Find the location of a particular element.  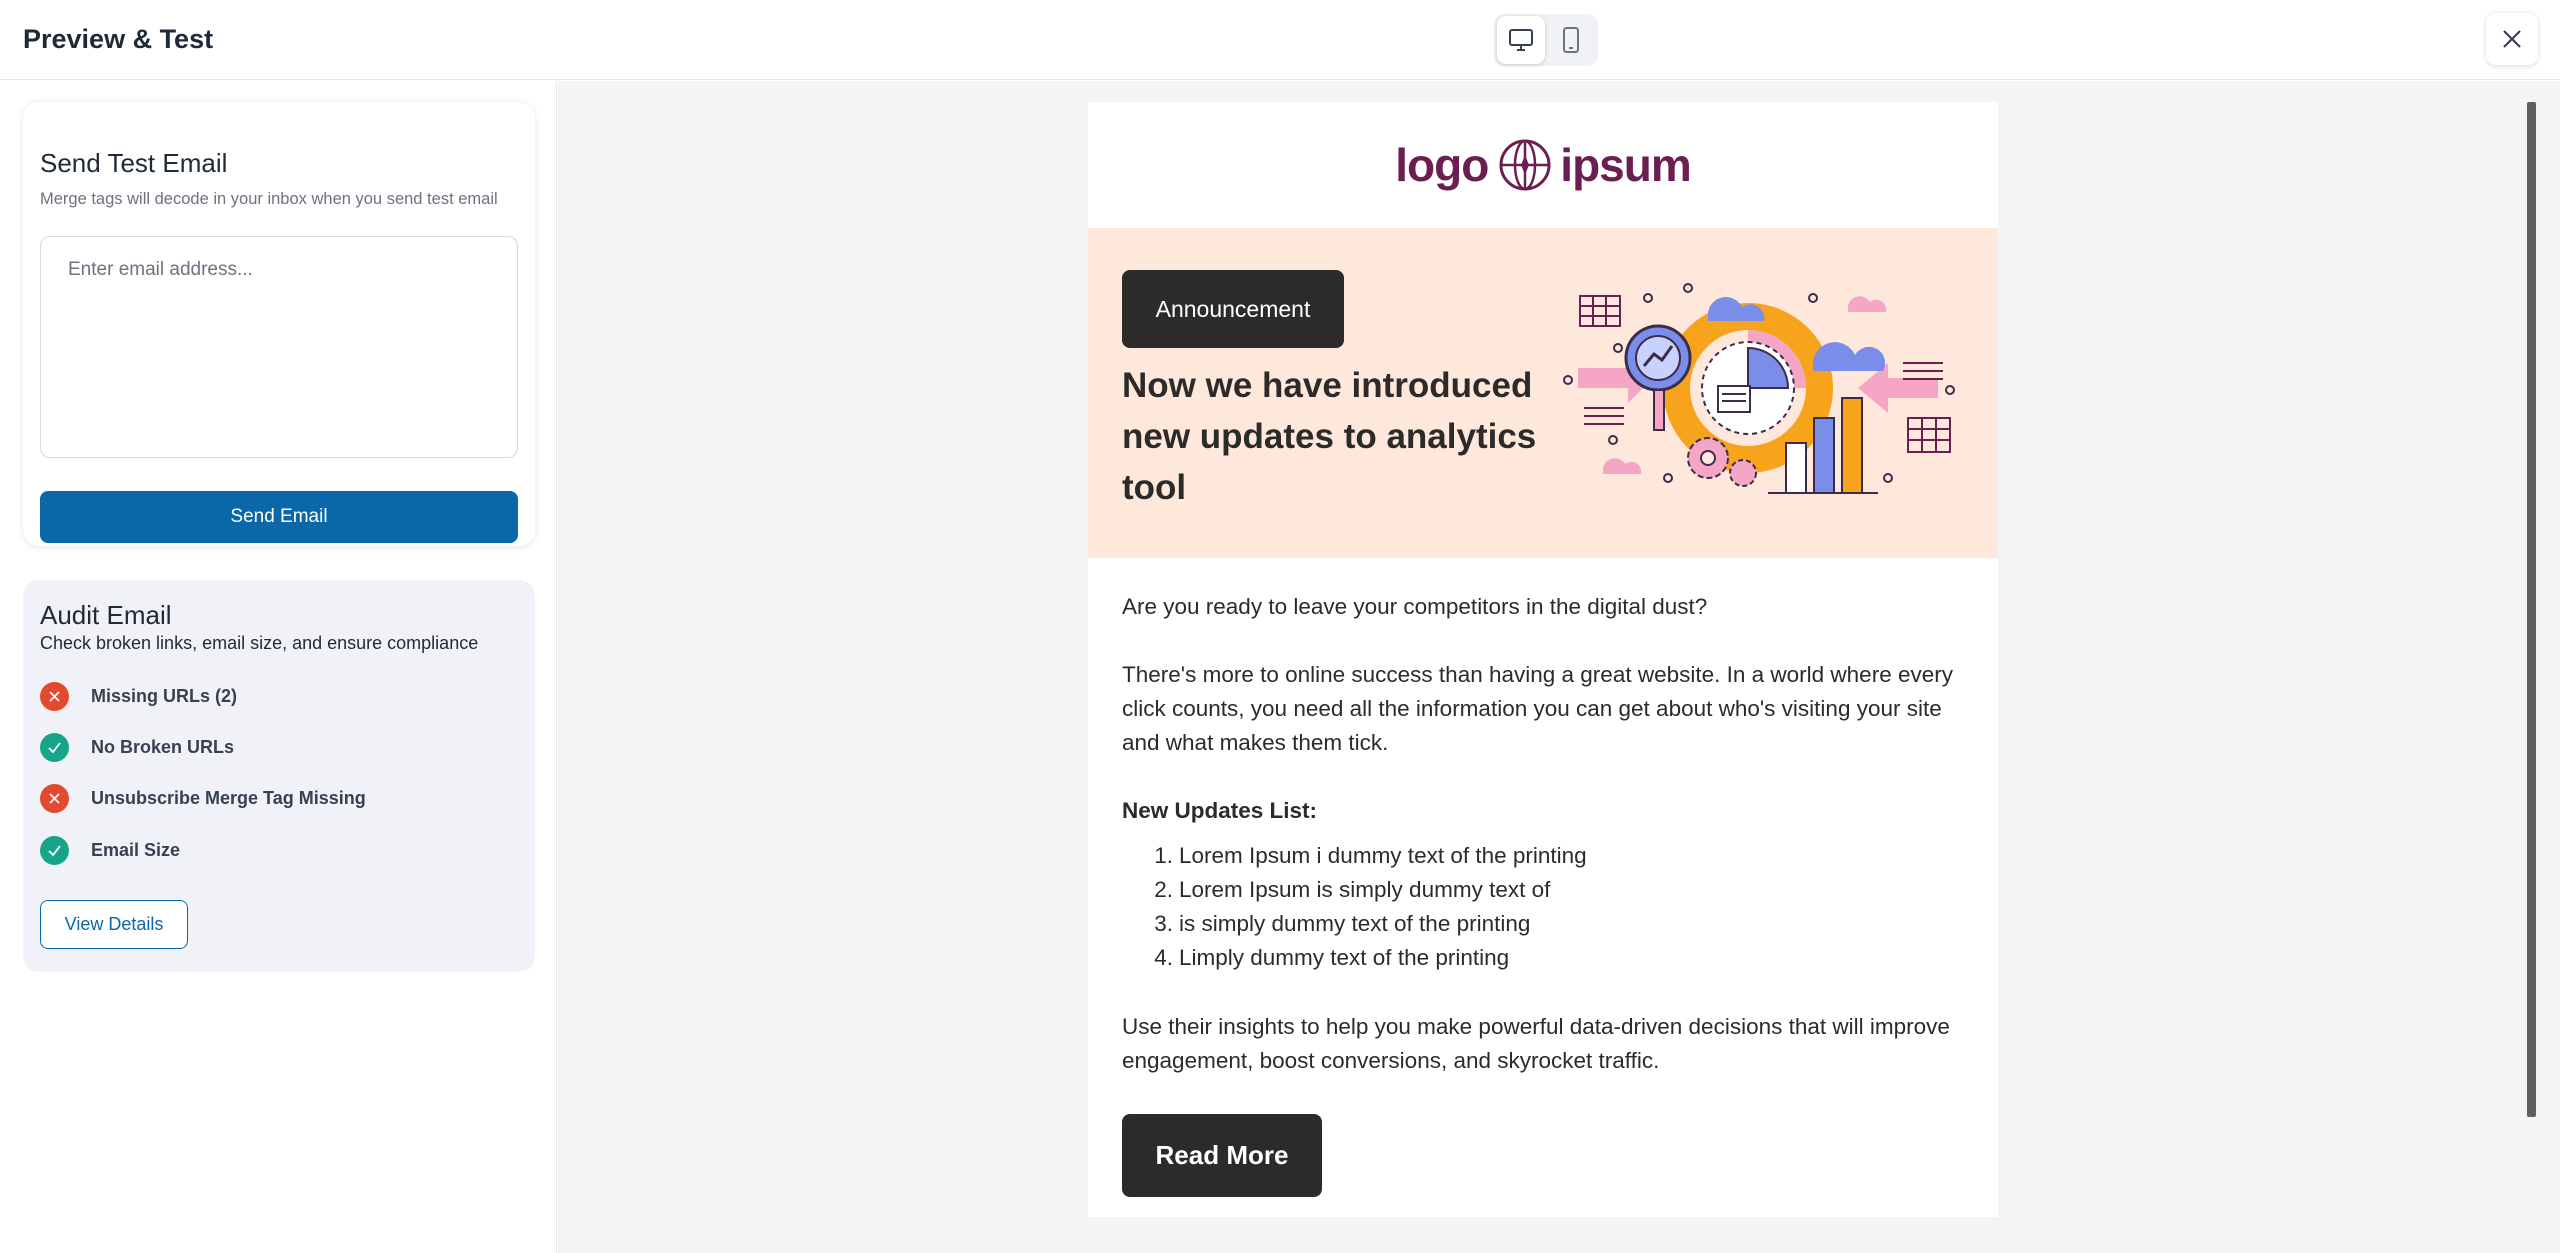

audit-item-missing-urls: Missing URLs (2) is located at coordinates (138, 696).